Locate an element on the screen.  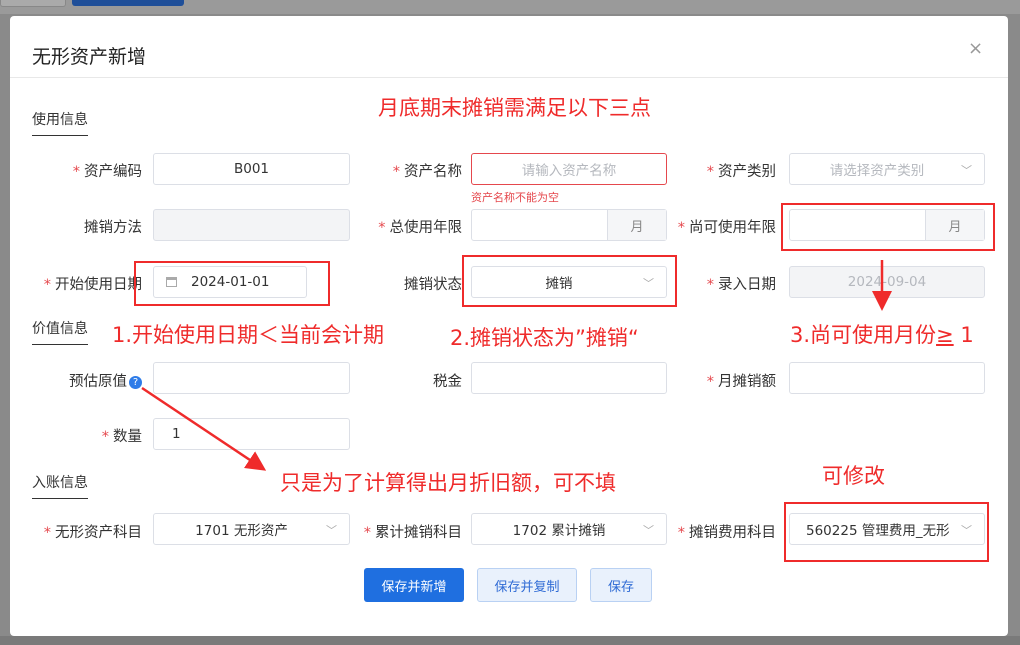
arrow-from-estimate is located at coordinates (204, 428).